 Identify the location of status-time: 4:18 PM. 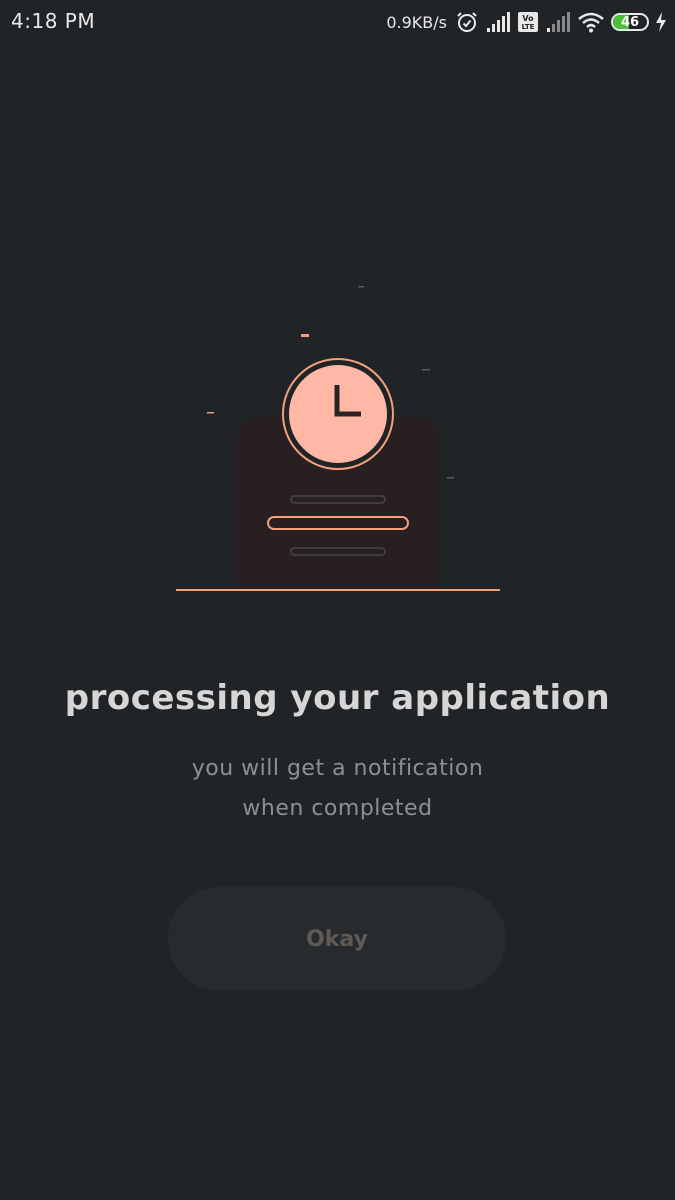
(53, 21).